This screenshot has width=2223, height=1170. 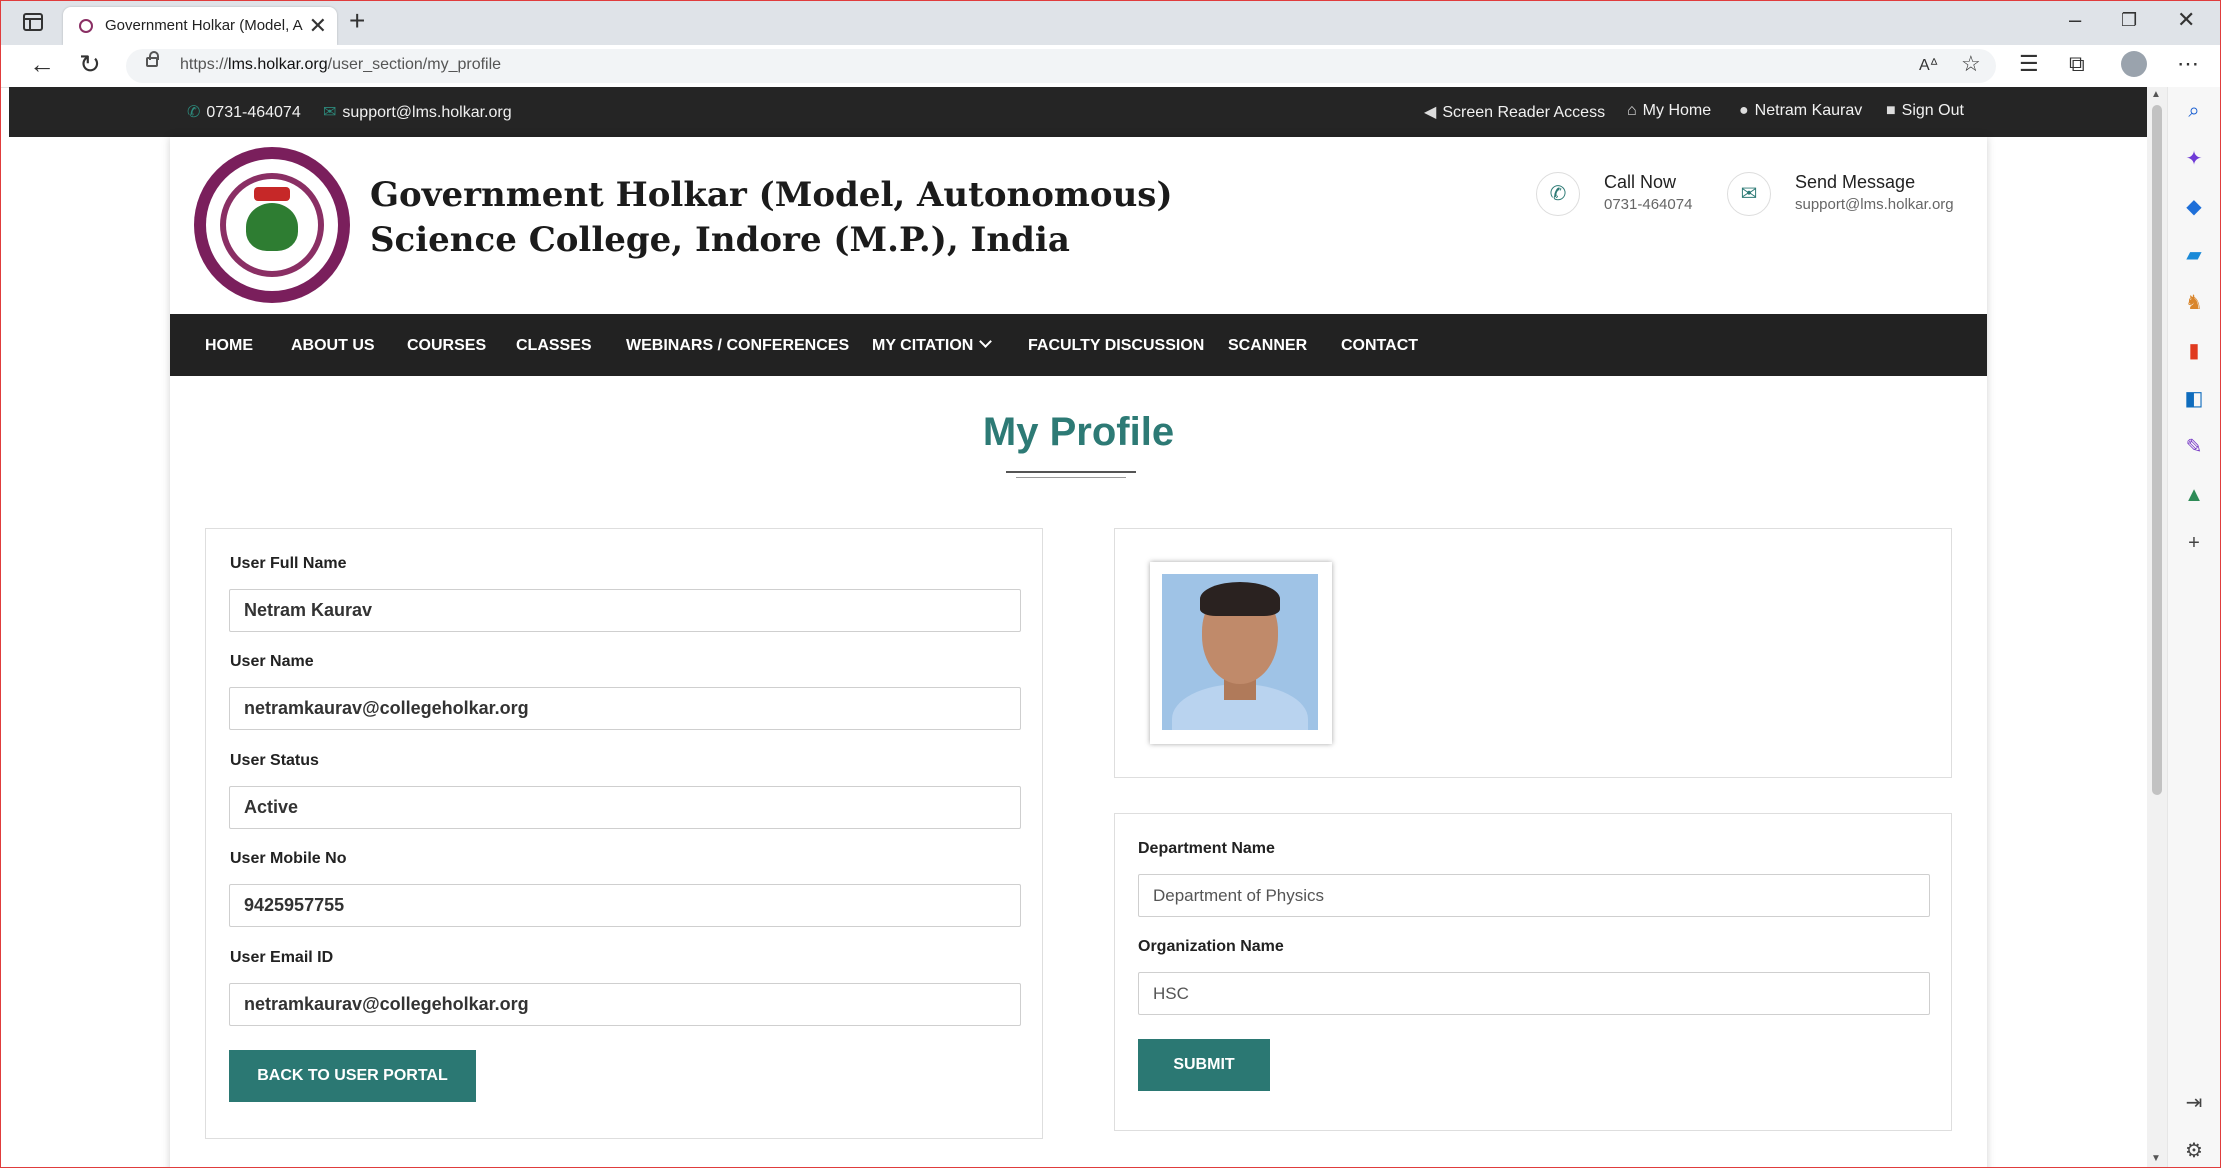 I want to click on mobile-label: User Mobile No, so click(x=288, y=858).